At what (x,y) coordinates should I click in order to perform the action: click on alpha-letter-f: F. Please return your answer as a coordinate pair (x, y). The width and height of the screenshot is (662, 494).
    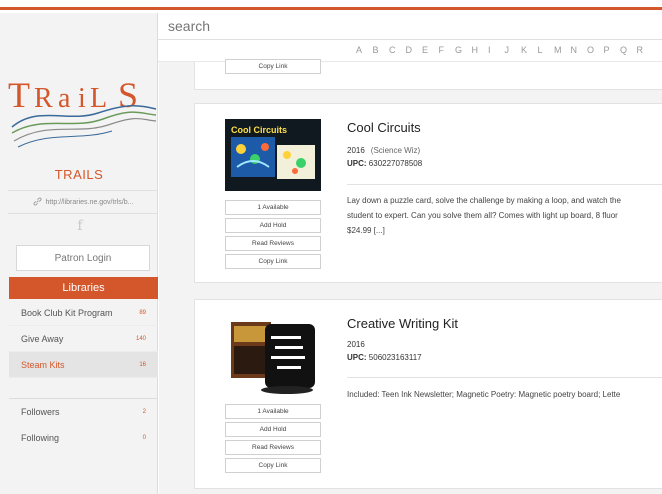
    Looking at the image, I should click on (447, 50).